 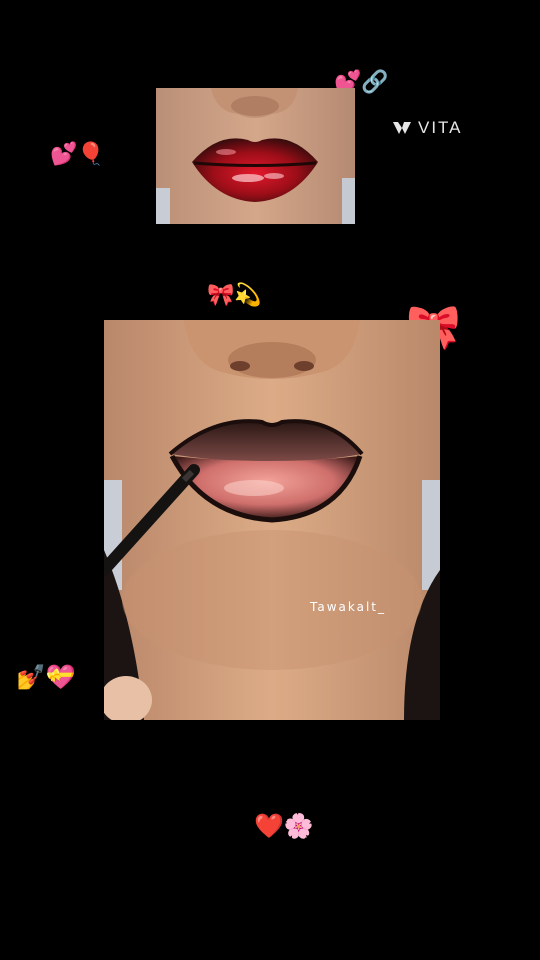 What do you see at coordinates (46, 677) in the screenshot?
I see `nails-heart-emoji: 💅💝` at bounding box center [46, 677].